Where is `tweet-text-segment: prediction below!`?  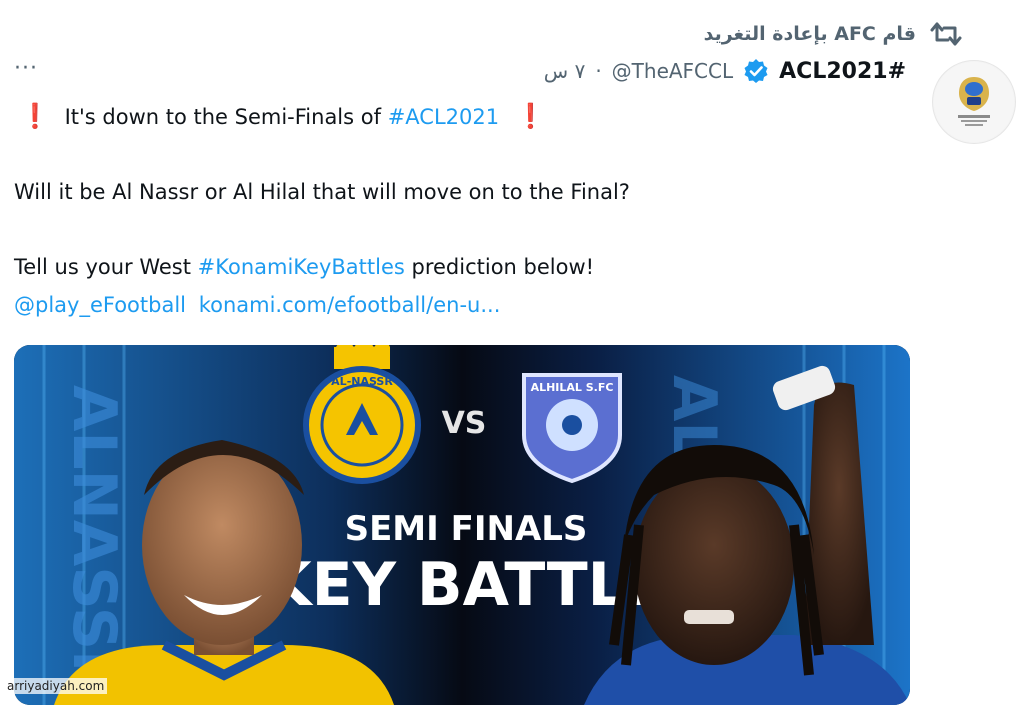
tweet-text-segment: prediction below! is located at coordinates (499, 267).